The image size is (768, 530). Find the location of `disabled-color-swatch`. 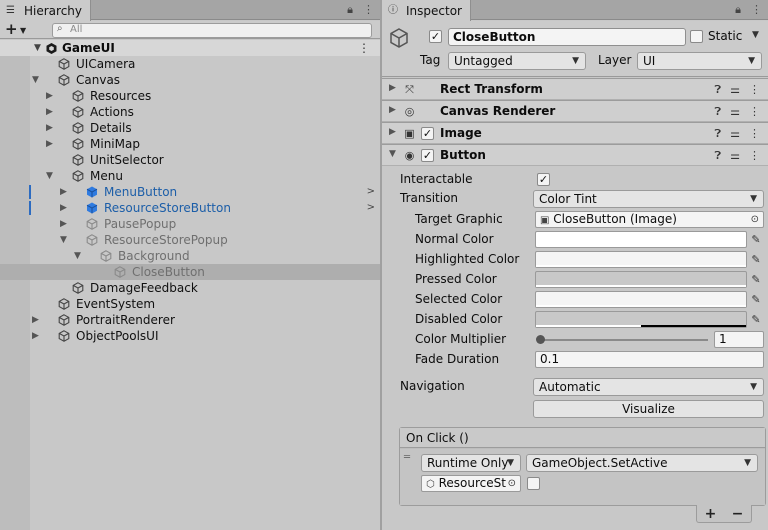

disabled-color-swatch is located at coordinates (641, 319).